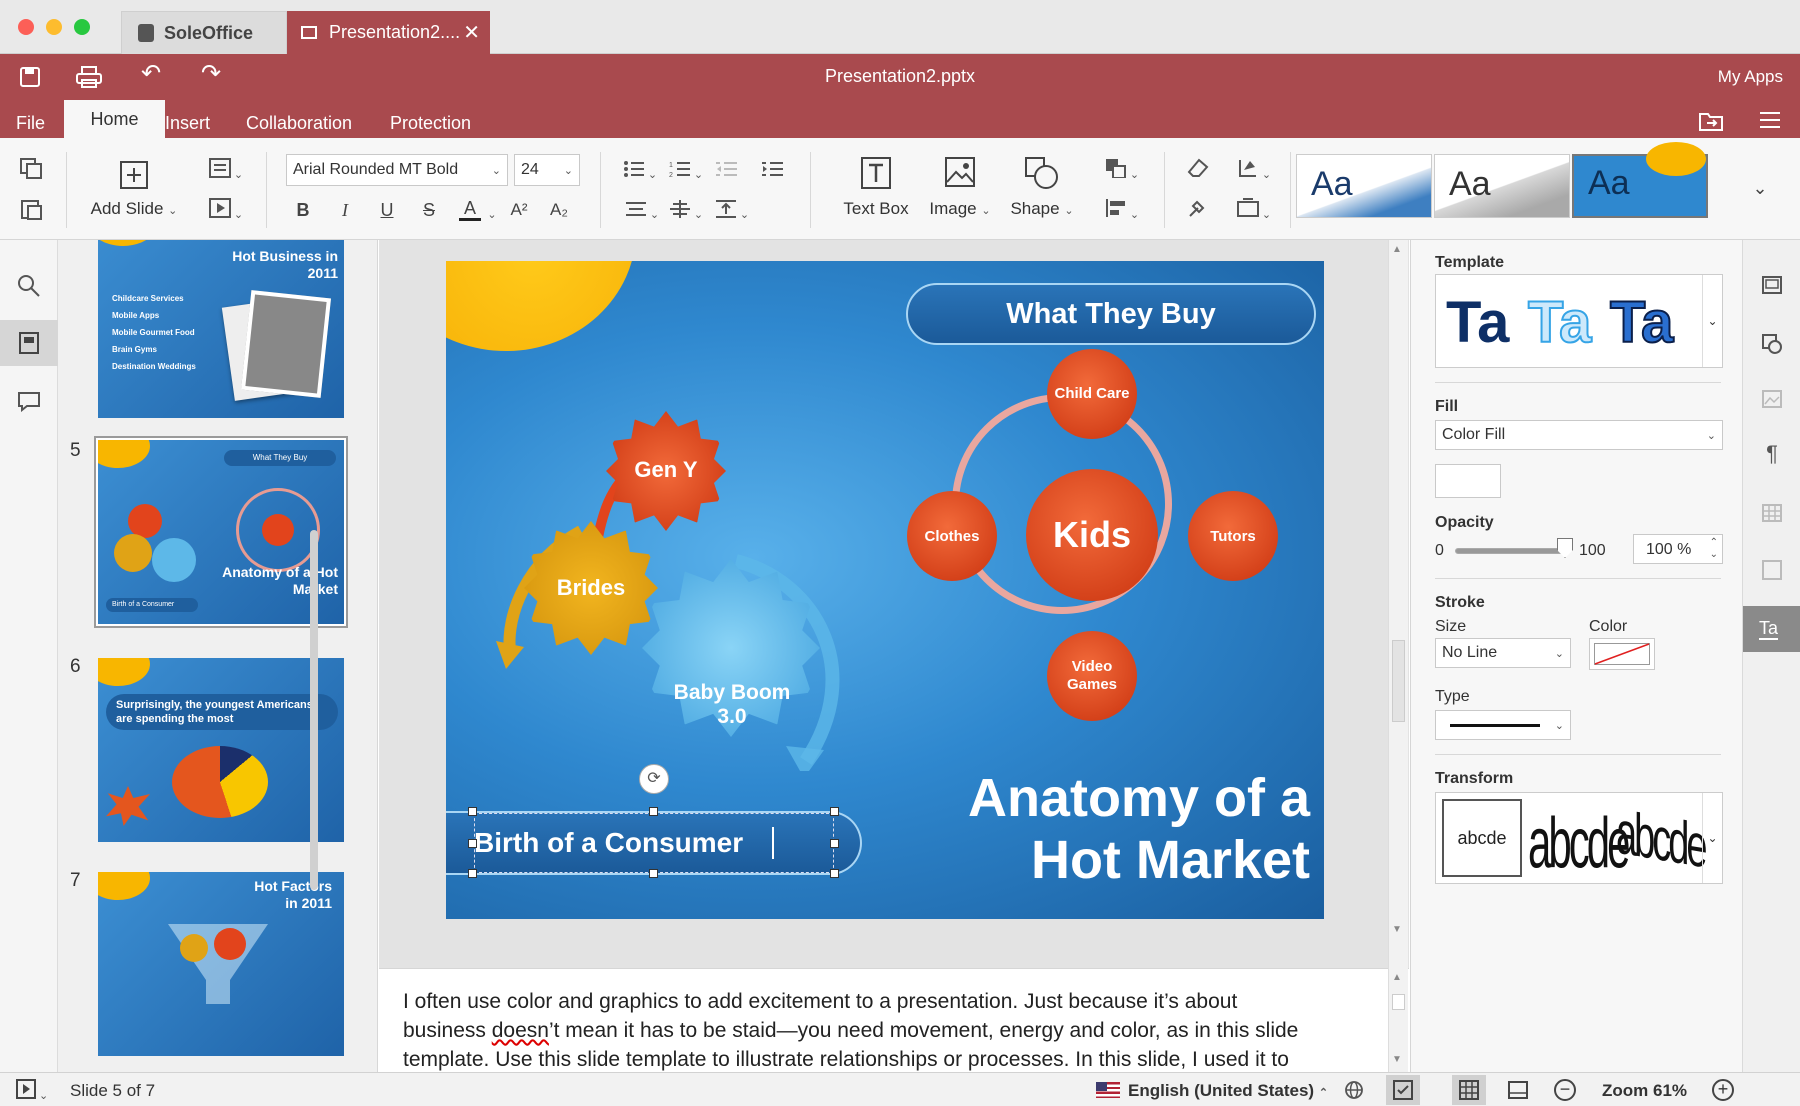  Describe the element at coordinates (559, 210) in the screenshot. I see `subscript-button: A₂` at that location.